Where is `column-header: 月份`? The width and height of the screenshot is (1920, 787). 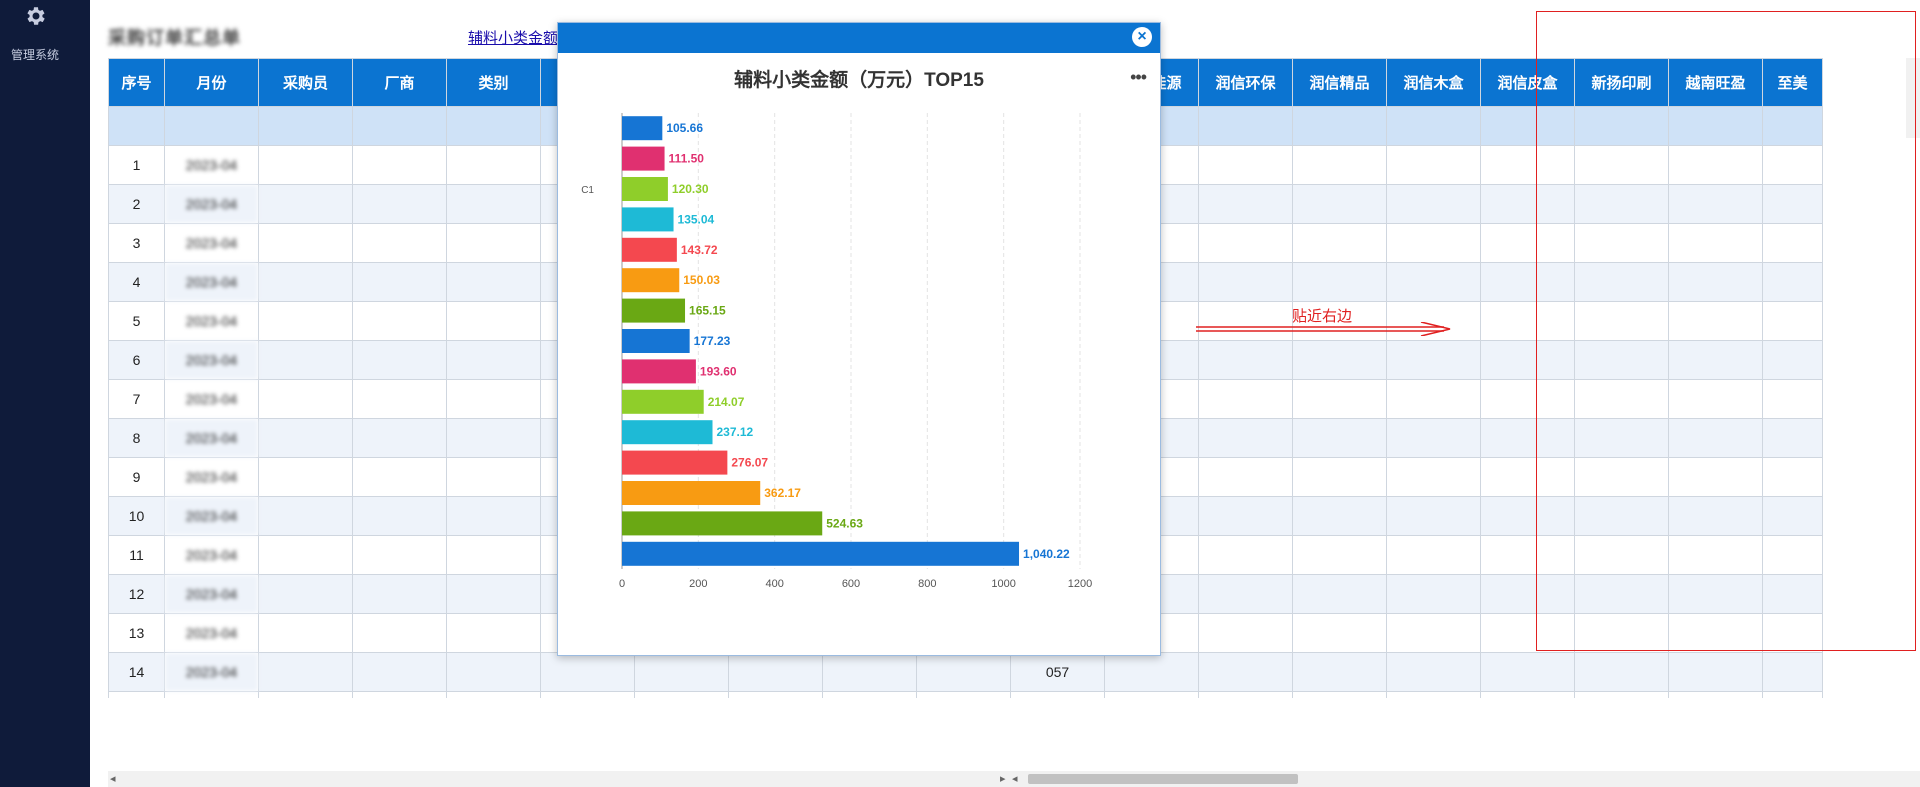
column-header: 月份 is located at coordinates (211, 82).